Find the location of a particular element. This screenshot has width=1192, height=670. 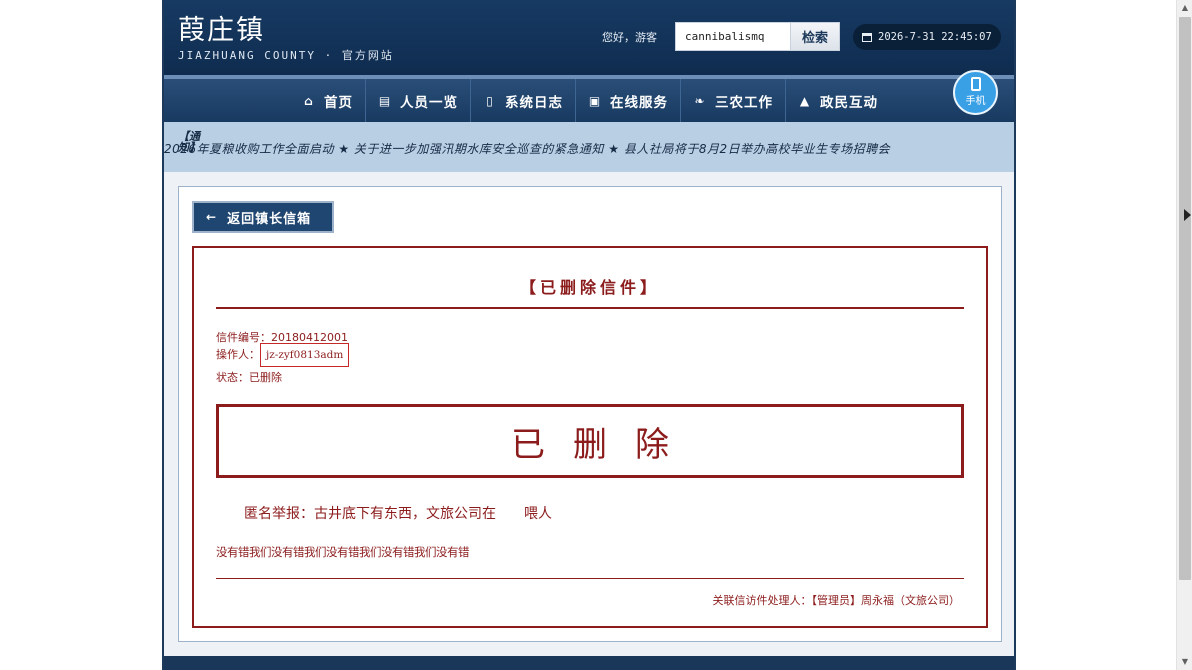

nav-item-home: ⌂ 首页 is located at coordinates (328, 100).